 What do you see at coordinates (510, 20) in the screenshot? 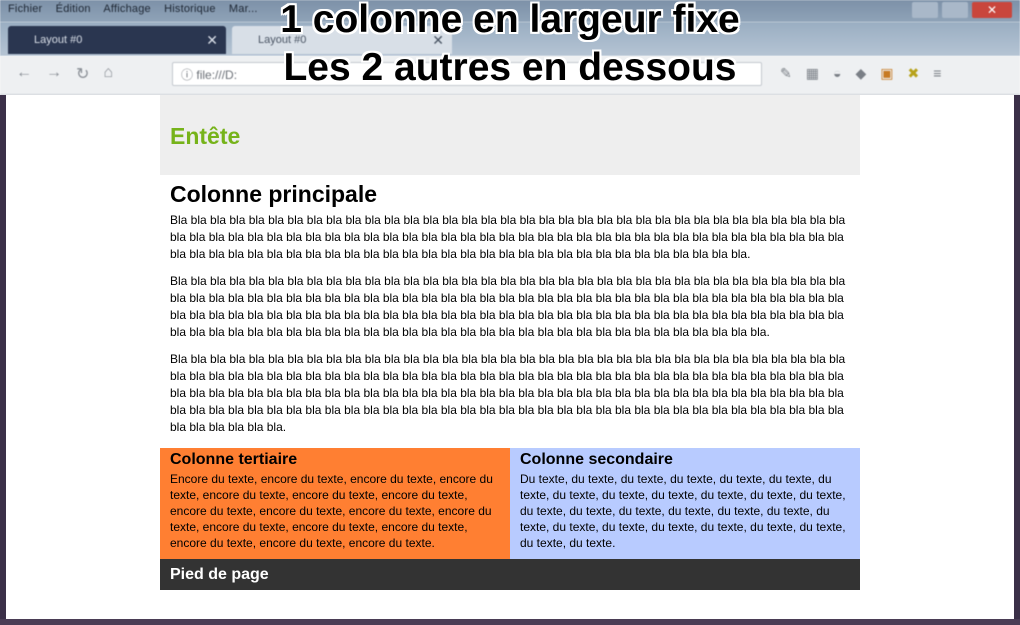
I see `caption-line-1: 1 colonne en largeur fixe` at bounding box center [510, 20].